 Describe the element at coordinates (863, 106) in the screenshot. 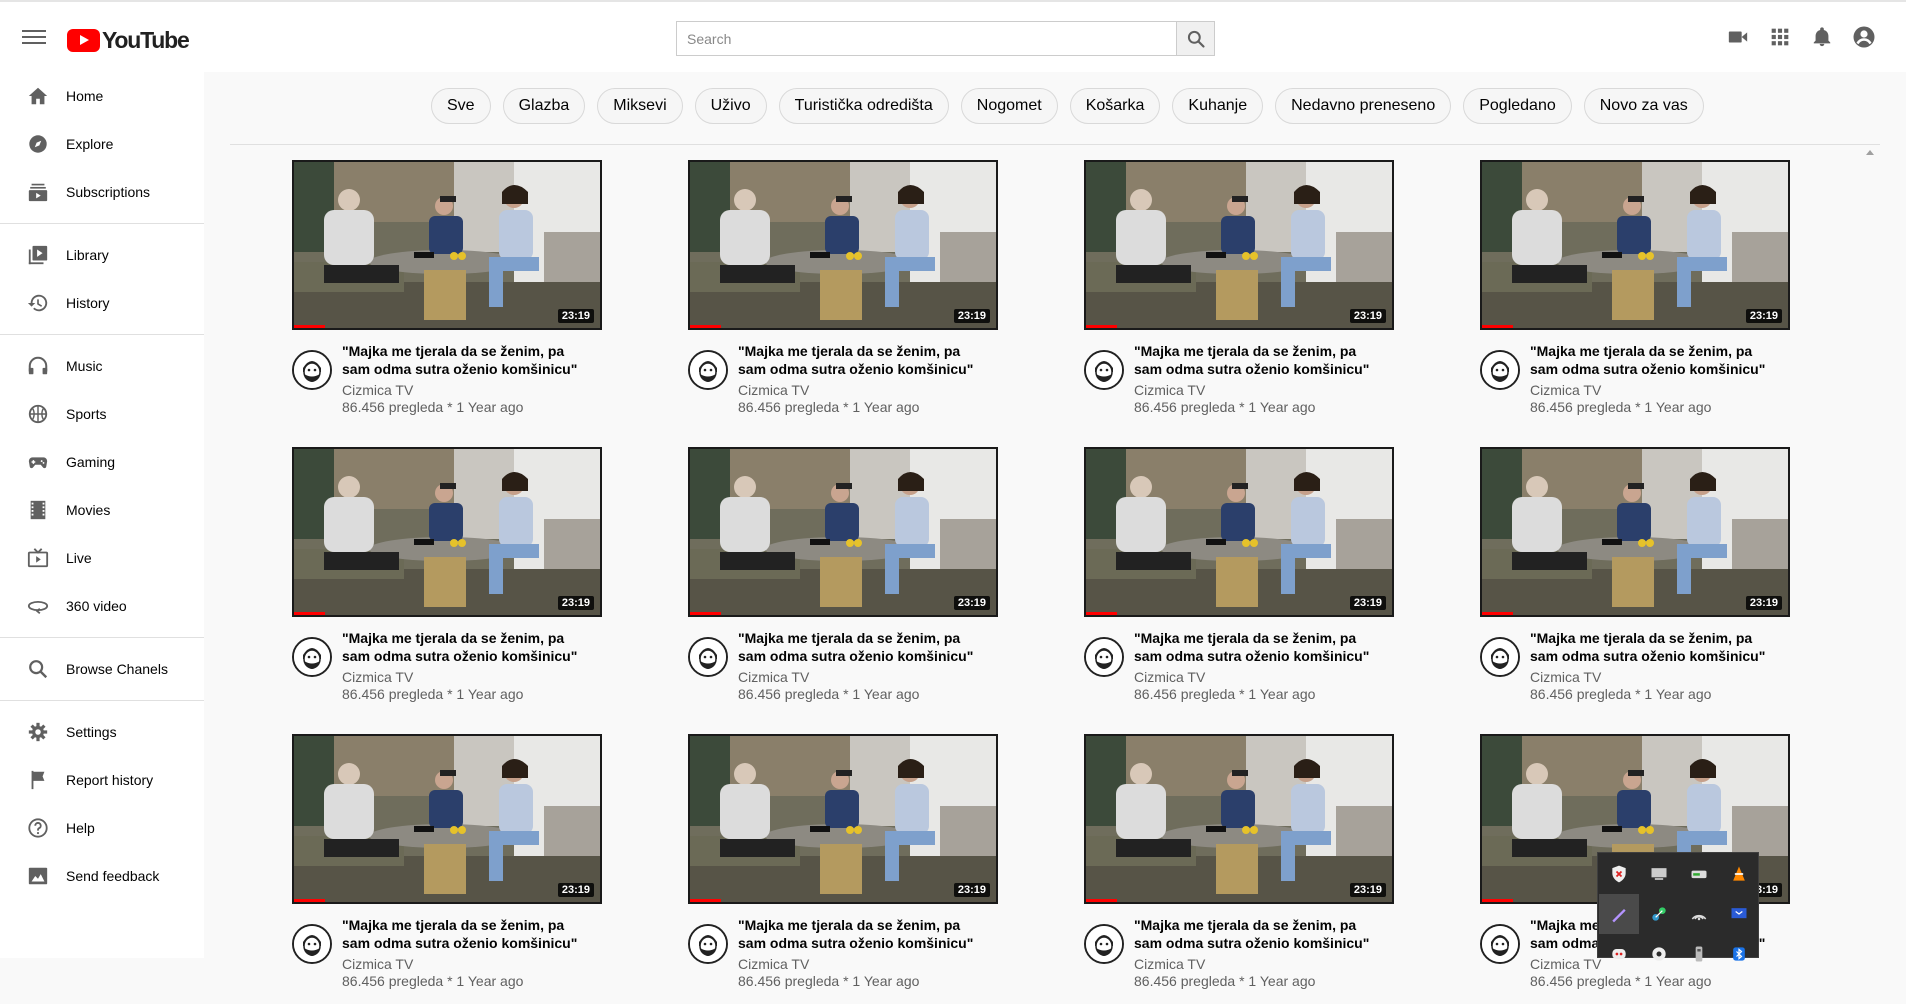

I see `filter-chip: Turistička odredišta` at that location.